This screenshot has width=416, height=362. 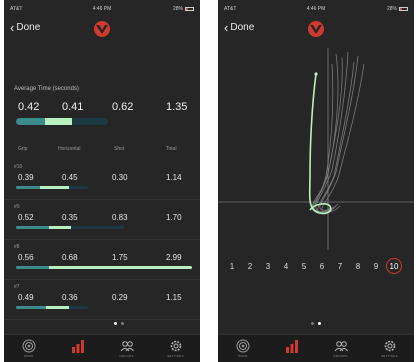 I want to click on shot-row: #7 0.49 0.36 0.29 1.15, so click(x=102, y=300).